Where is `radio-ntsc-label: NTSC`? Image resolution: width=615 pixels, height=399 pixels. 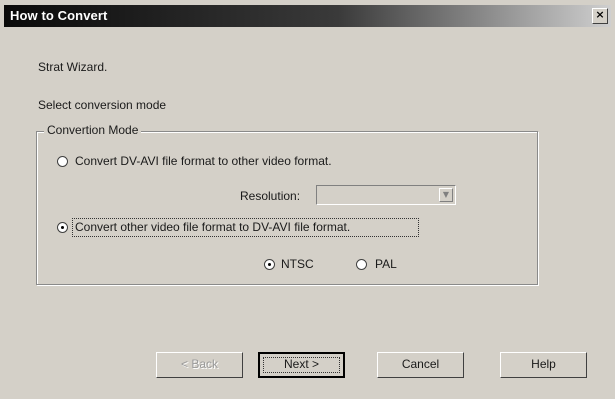
radio-ntsc-label: NTSC is located at coordinates (297, 264).